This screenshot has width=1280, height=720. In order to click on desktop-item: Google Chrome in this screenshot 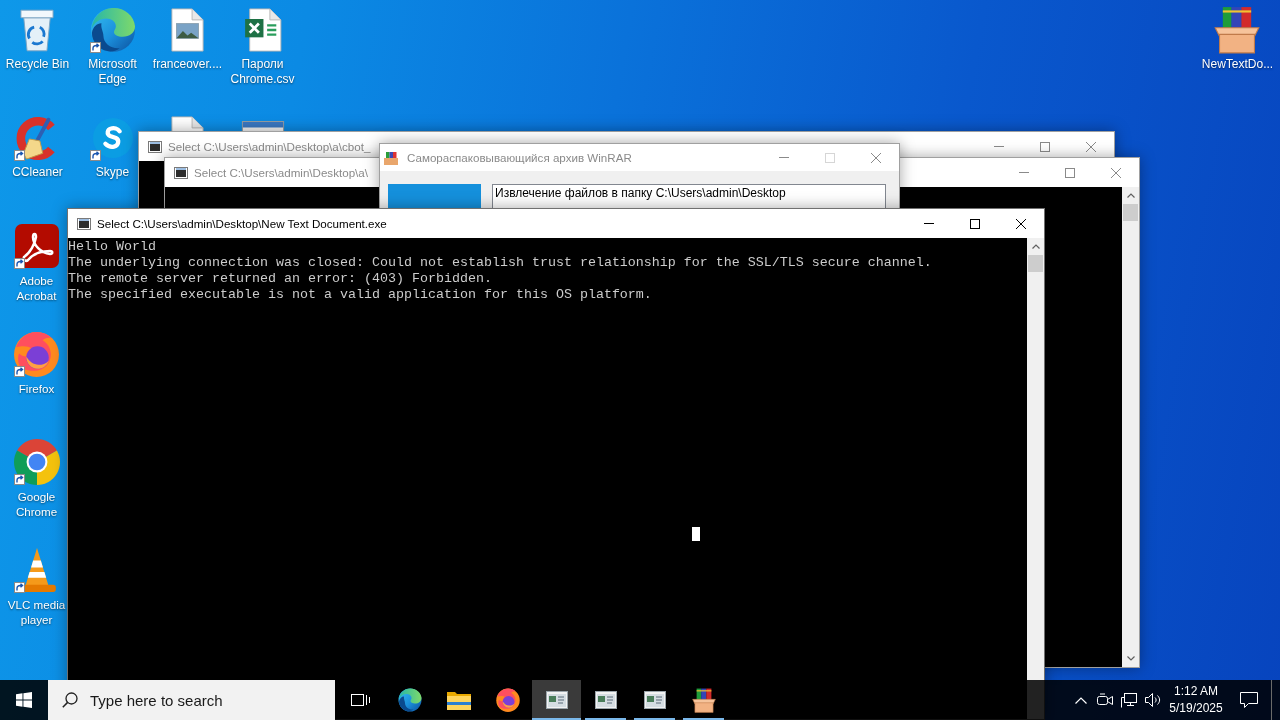, I will do `click(36, 478)`.